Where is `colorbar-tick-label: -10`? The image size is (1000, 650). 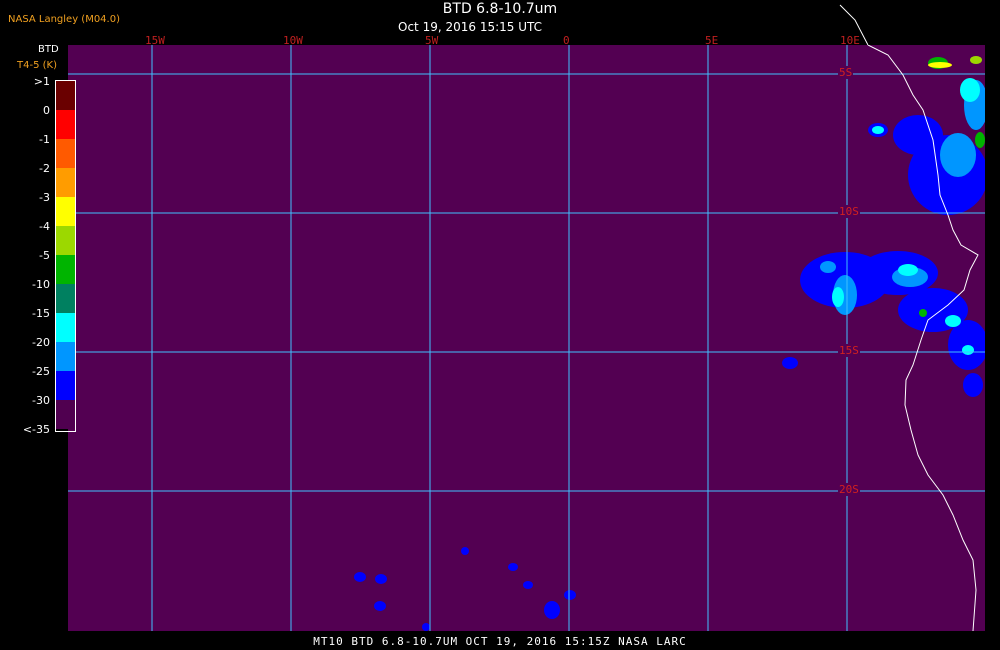 colorbar-tick-label: -10 is located at coordinates (41, 284).